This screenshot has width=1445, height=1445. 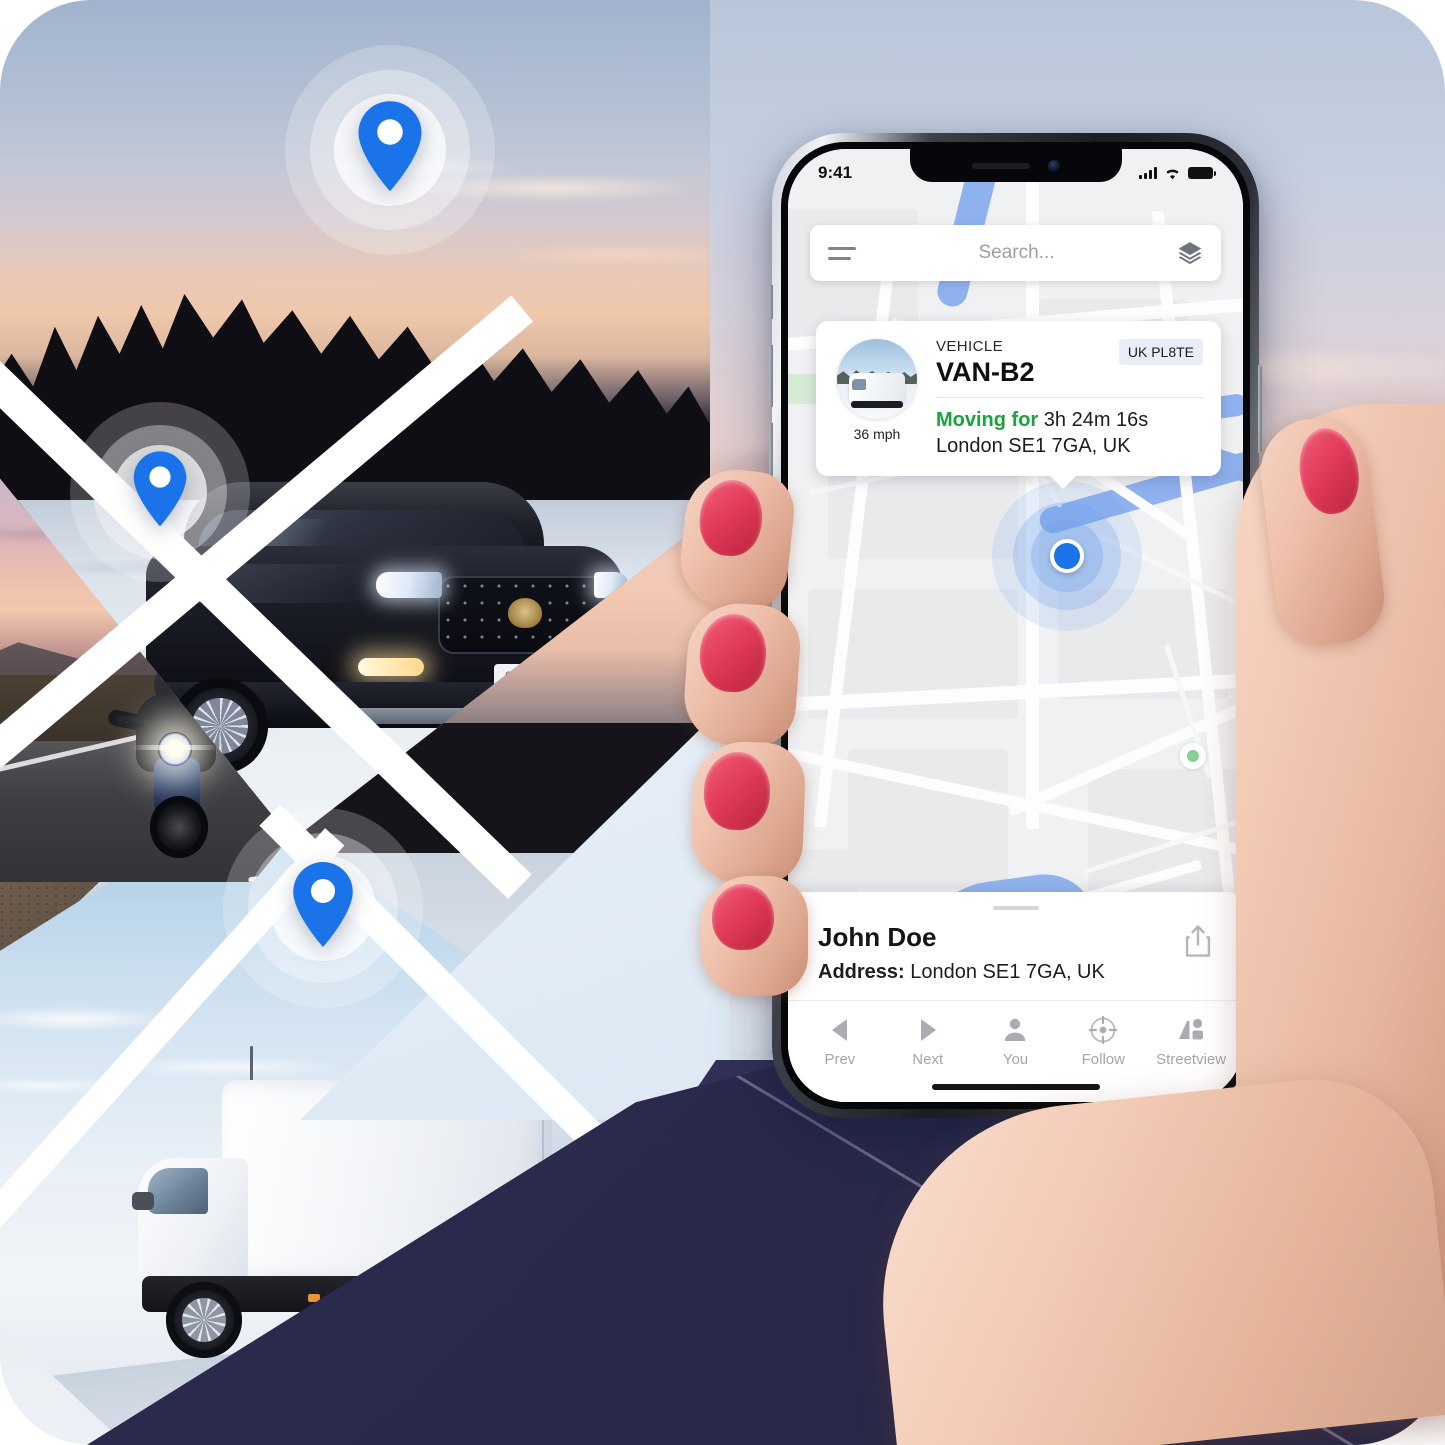 What do you see at coordinates (204, 1320) in the screenshot?
I see `van-front-wheel` at bounding box center [204, 1320].